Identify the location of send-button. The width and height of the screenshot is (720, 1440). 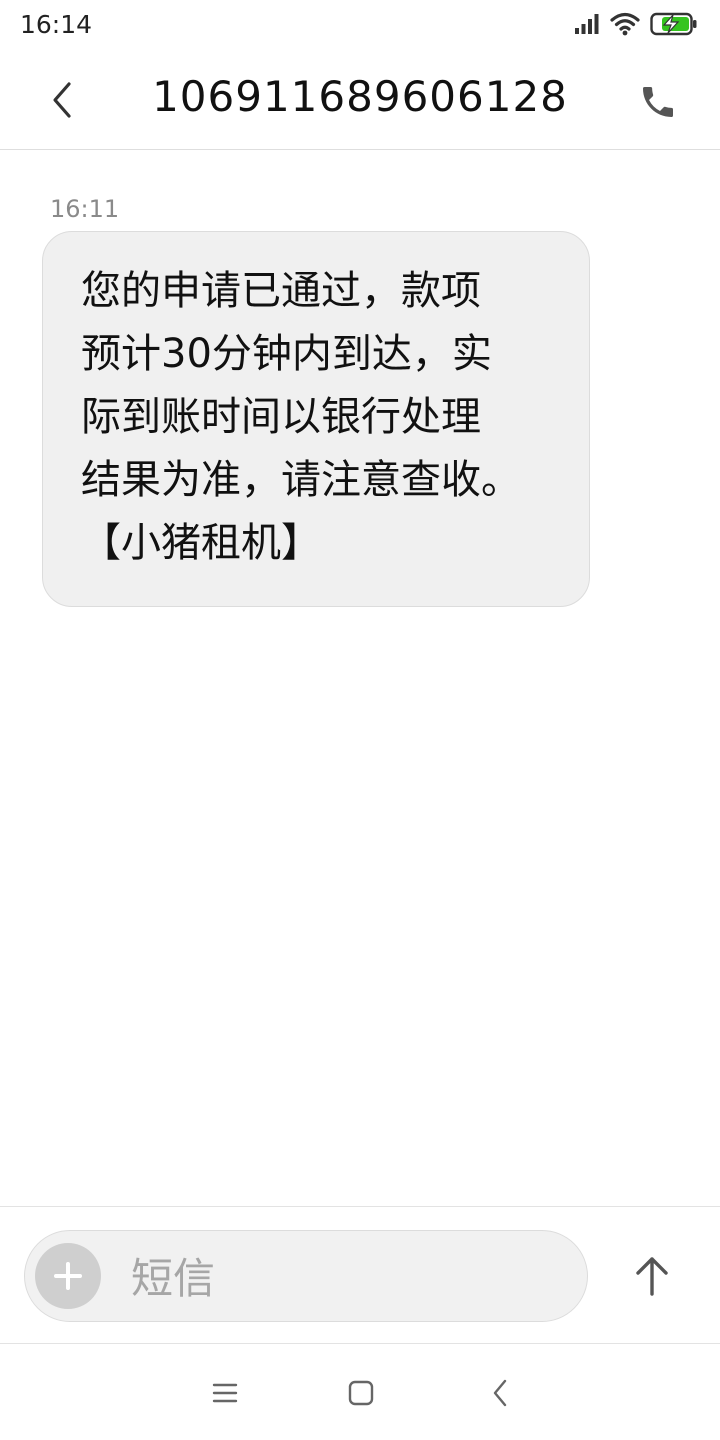
(652, 1276).